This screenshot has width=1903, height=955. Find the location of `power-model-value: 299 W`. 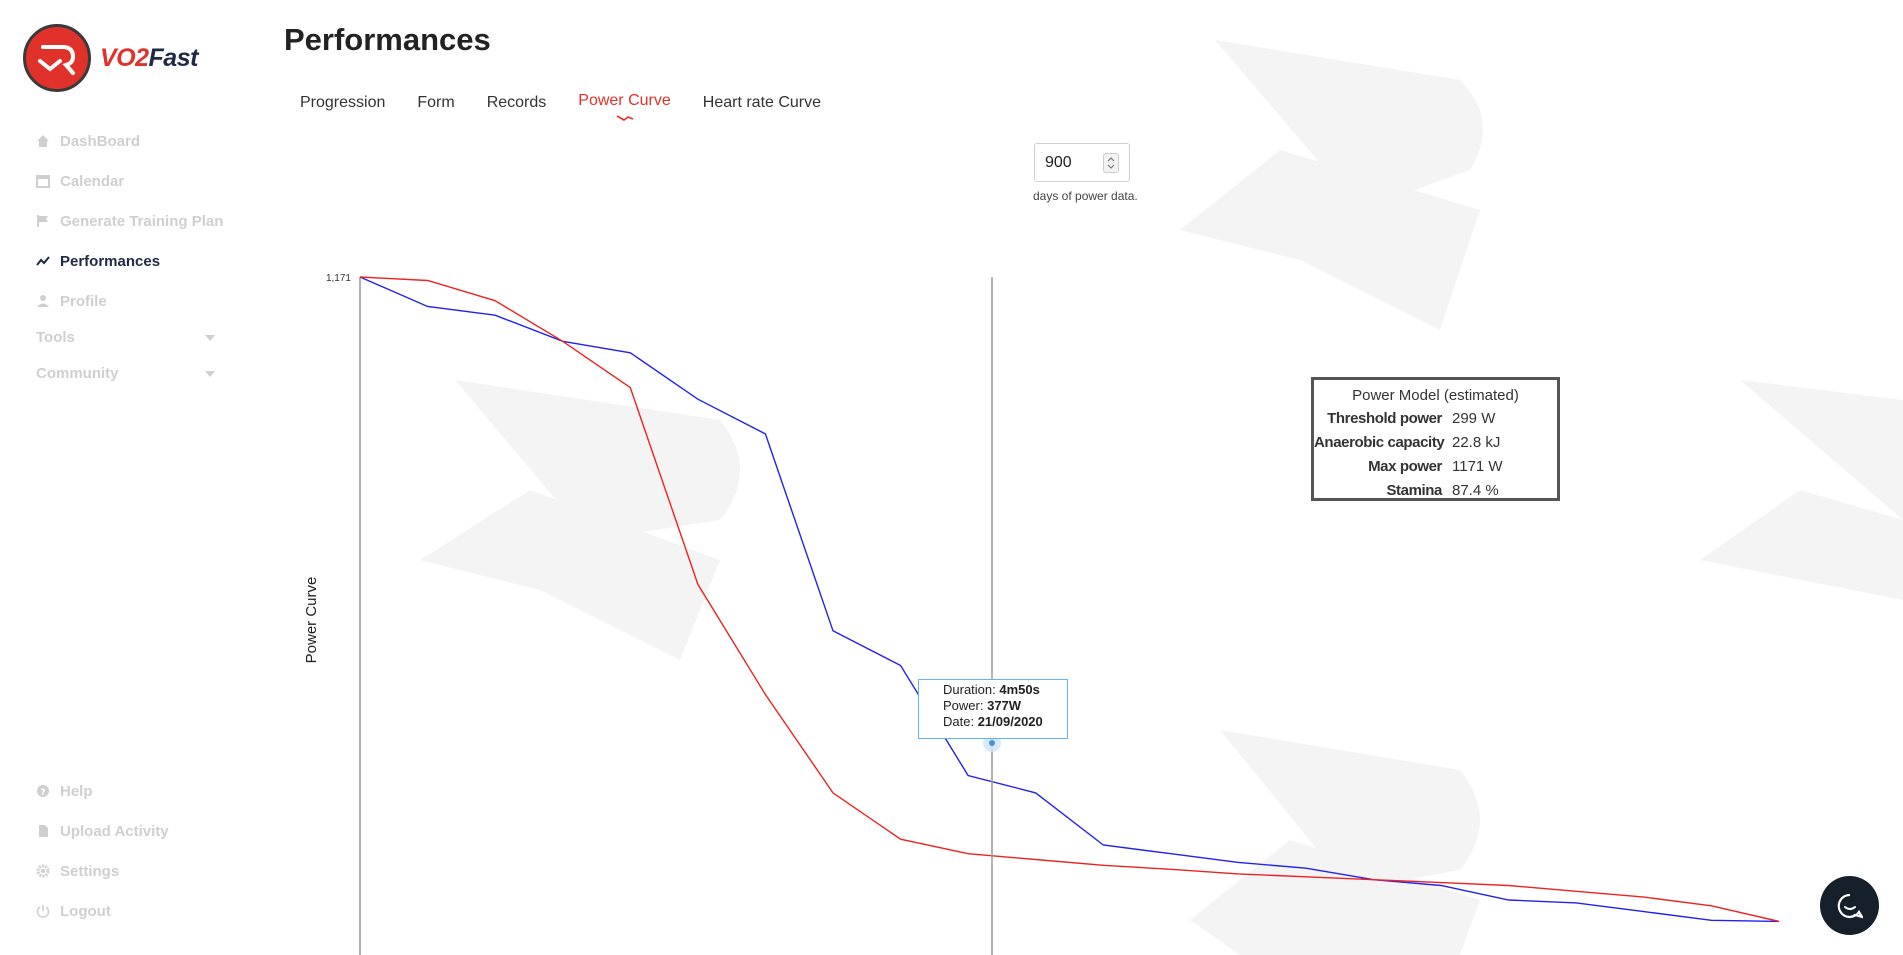

power-model-value: 299 W is located at coordinates (1474, 418).